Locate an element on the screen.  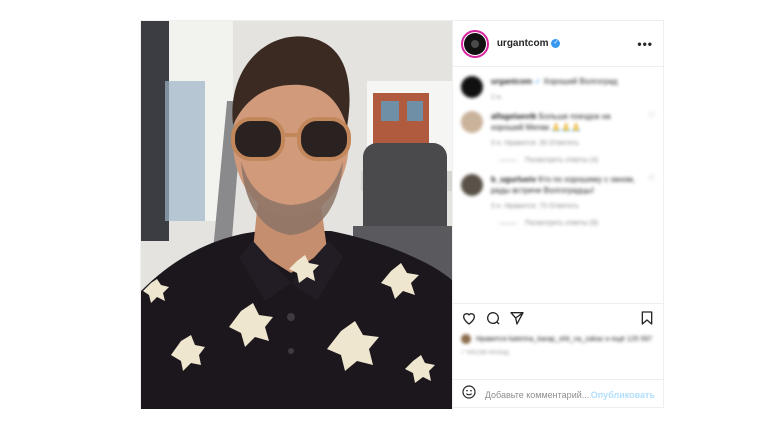
comment-bubble-icon is located at coordinates (493, 320).